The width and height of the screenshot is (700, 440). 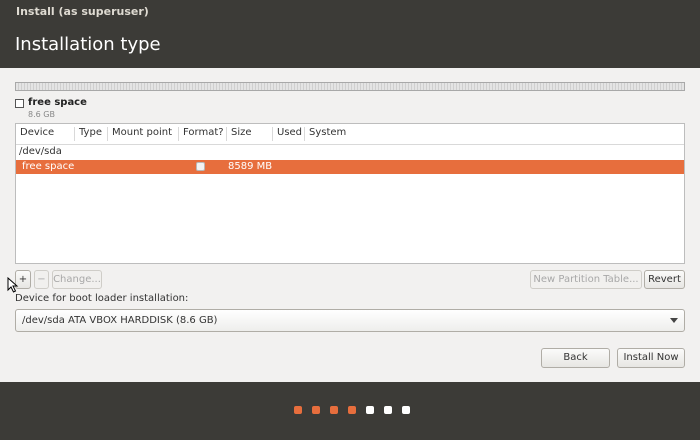 I want to click on boot-loader-device-select: /dev/sda ATA VBOX HARDDISK (8.6 GB), so click(x=350, y=320).